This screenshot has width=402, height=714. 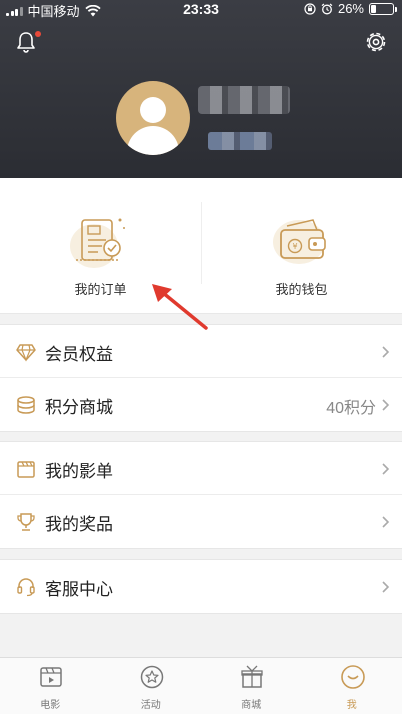 I want to click on tab-bar: 电影 活动 商城 我, so click(x=201, y=685).